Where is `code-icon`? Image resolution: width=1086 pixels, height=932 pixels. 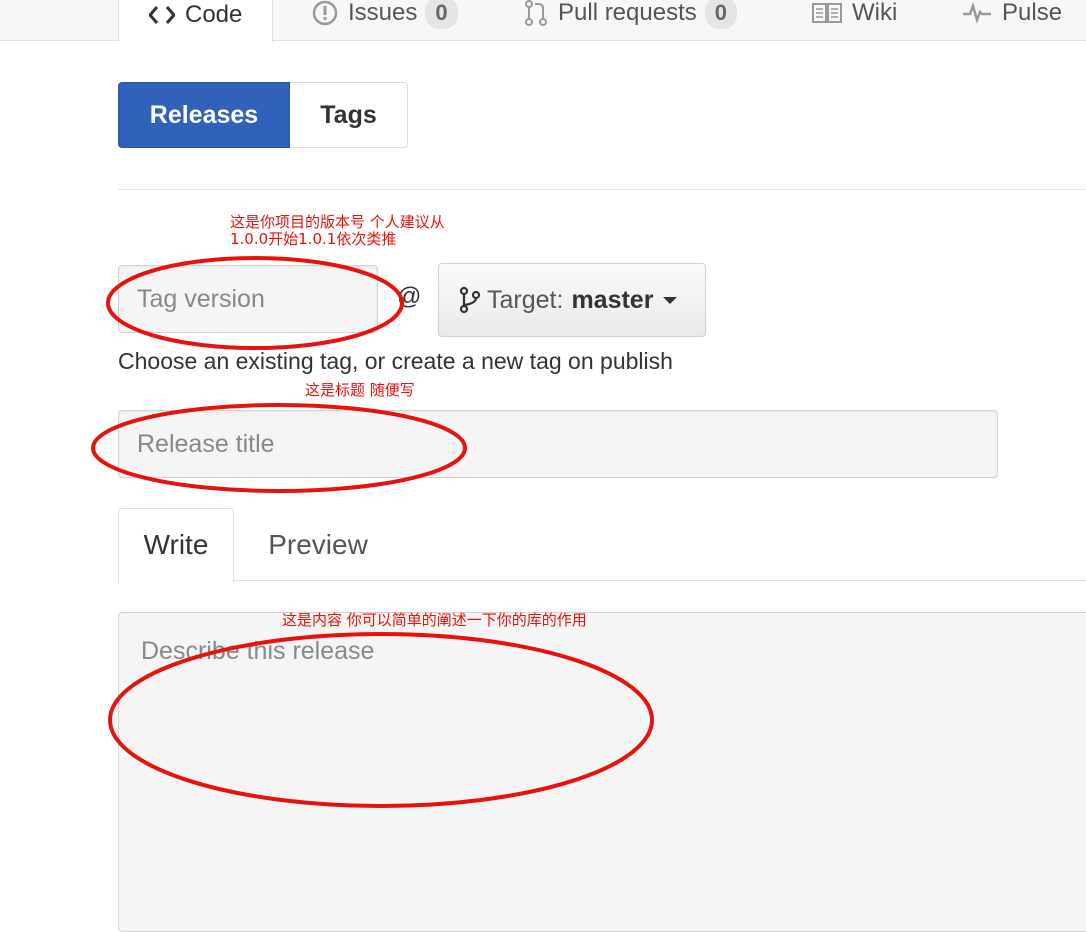 code-icon is located at coordinates (162, 15).